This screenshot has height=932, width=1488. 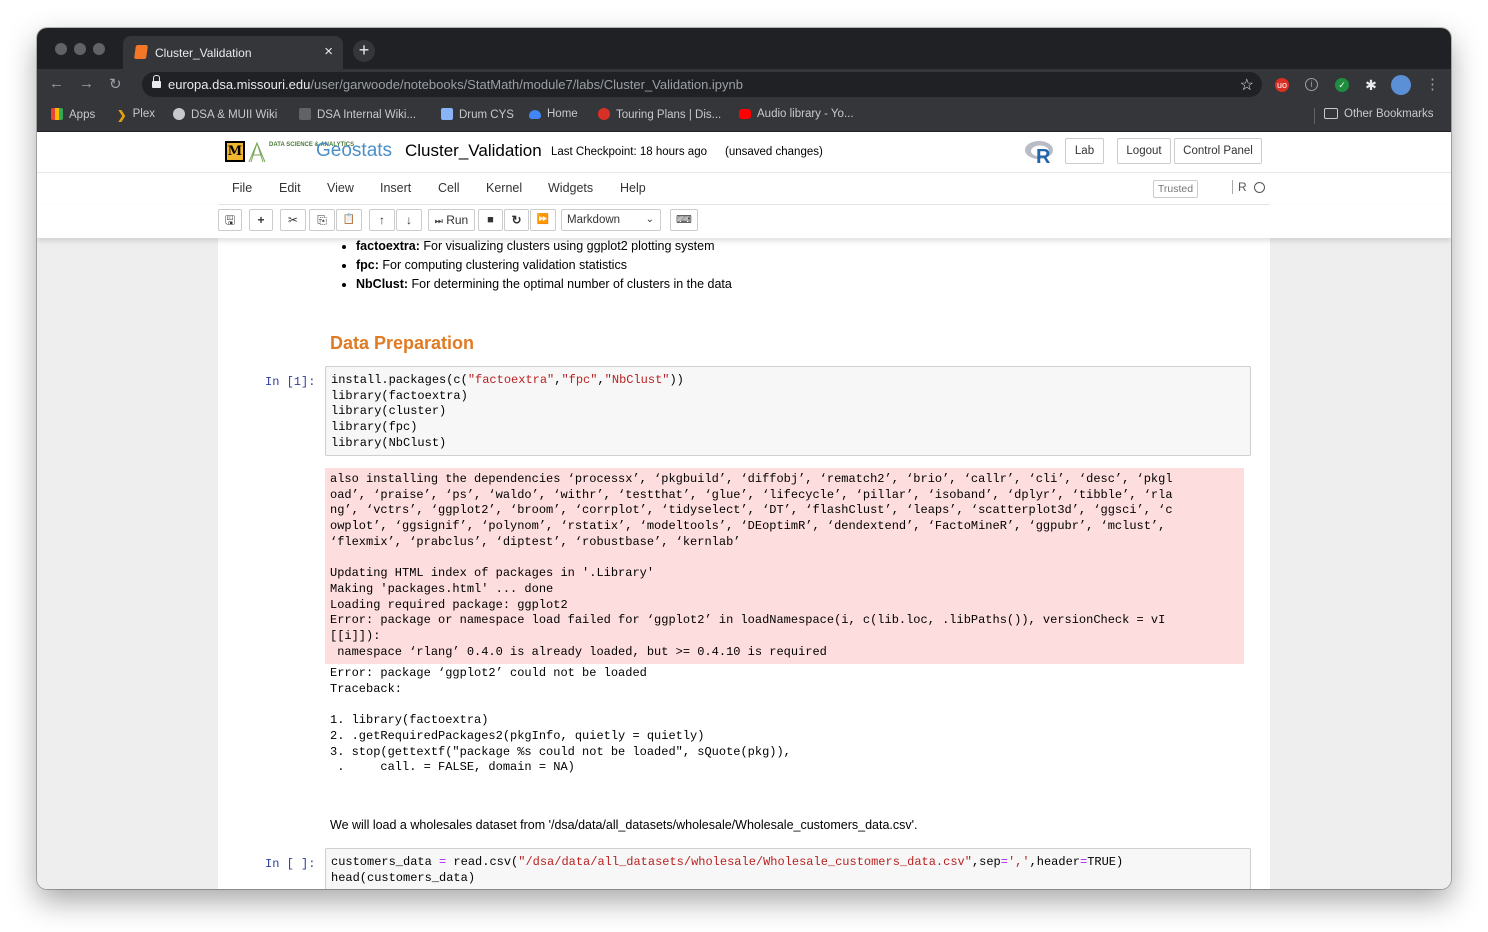 What do you see at coordinates (305, 114) in the screenshot?
I see `wiki-doc-icon` at bounding box center [305, 114].